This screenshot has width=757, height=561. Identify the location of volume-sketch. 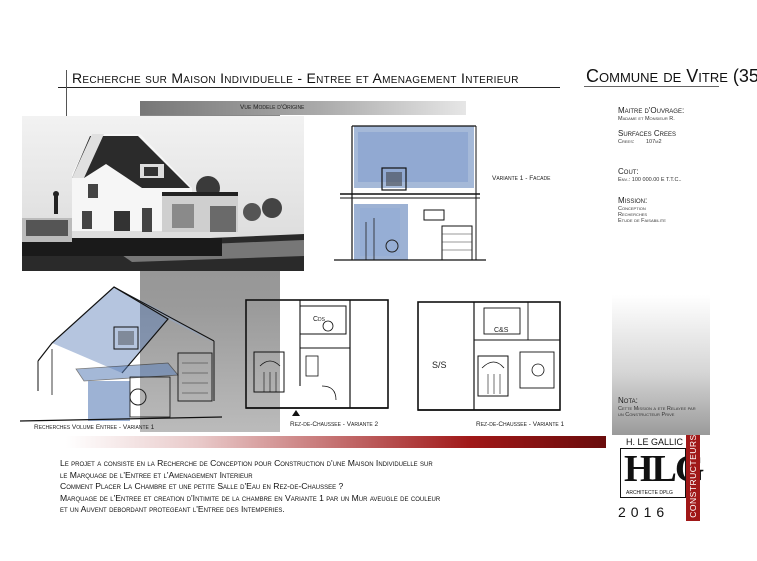
(121, 354).